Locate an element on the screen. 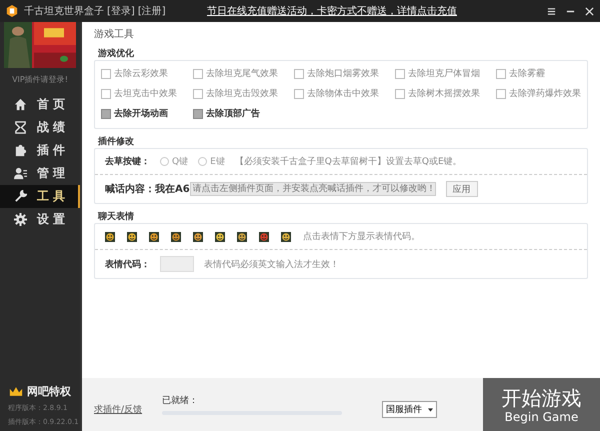  checkbox-option: 去坦克击中效果 is located at coordinates (139, 93).